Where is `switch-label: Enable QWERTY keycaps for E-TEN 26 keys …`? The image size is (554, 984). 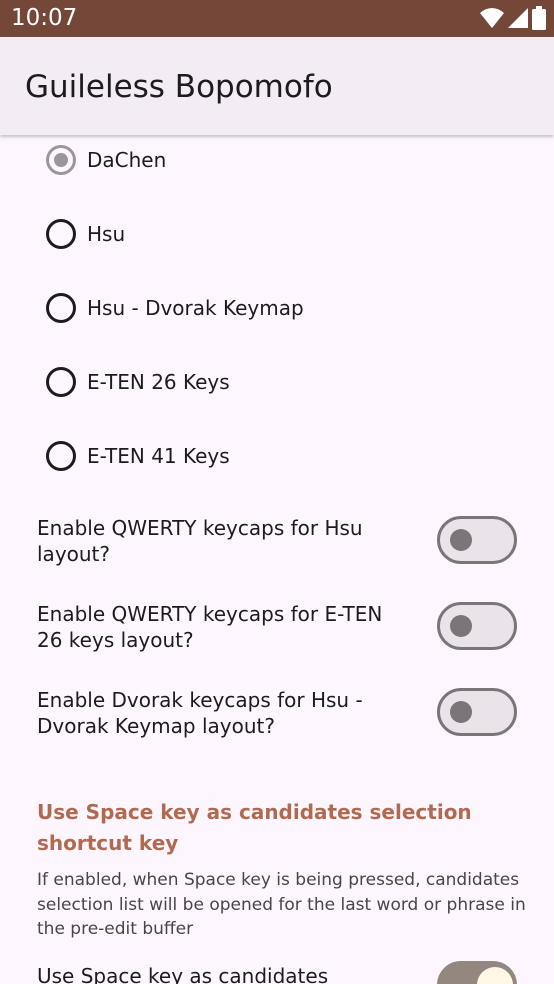 switch-label: Enable QWERTY keycaps for E-TEN 26 keys … is located at coordinates (210, 627).